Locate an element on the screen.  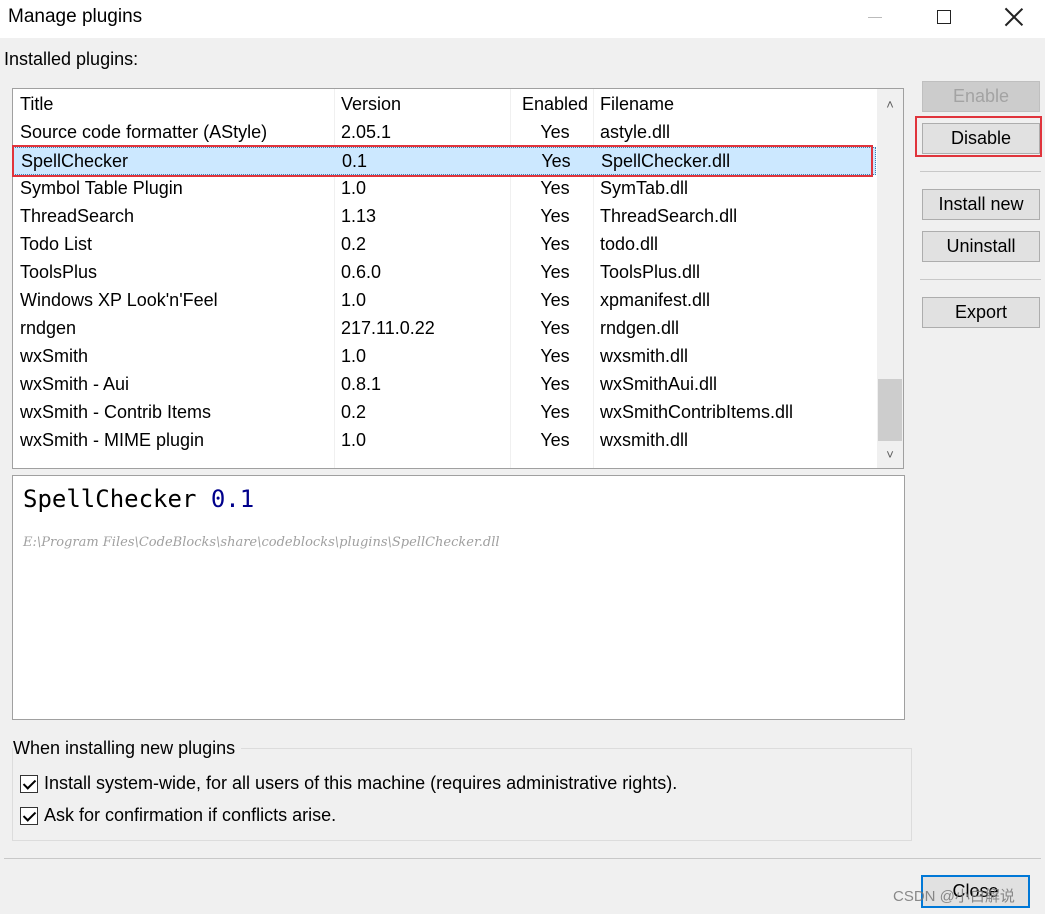
watermark: CSDN @小白解说 is located at coordinates (954, 896).